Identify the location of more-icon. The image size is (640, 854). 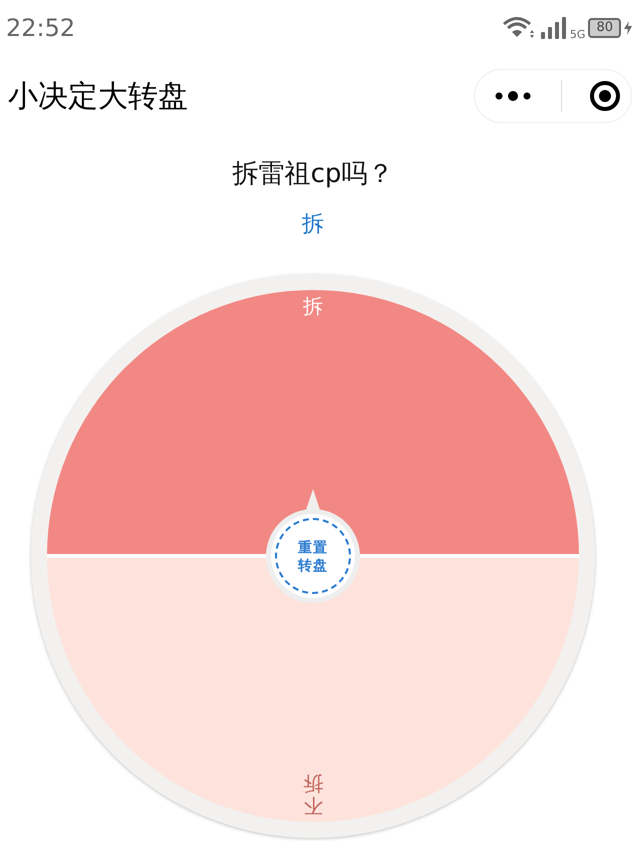
(513, 96).